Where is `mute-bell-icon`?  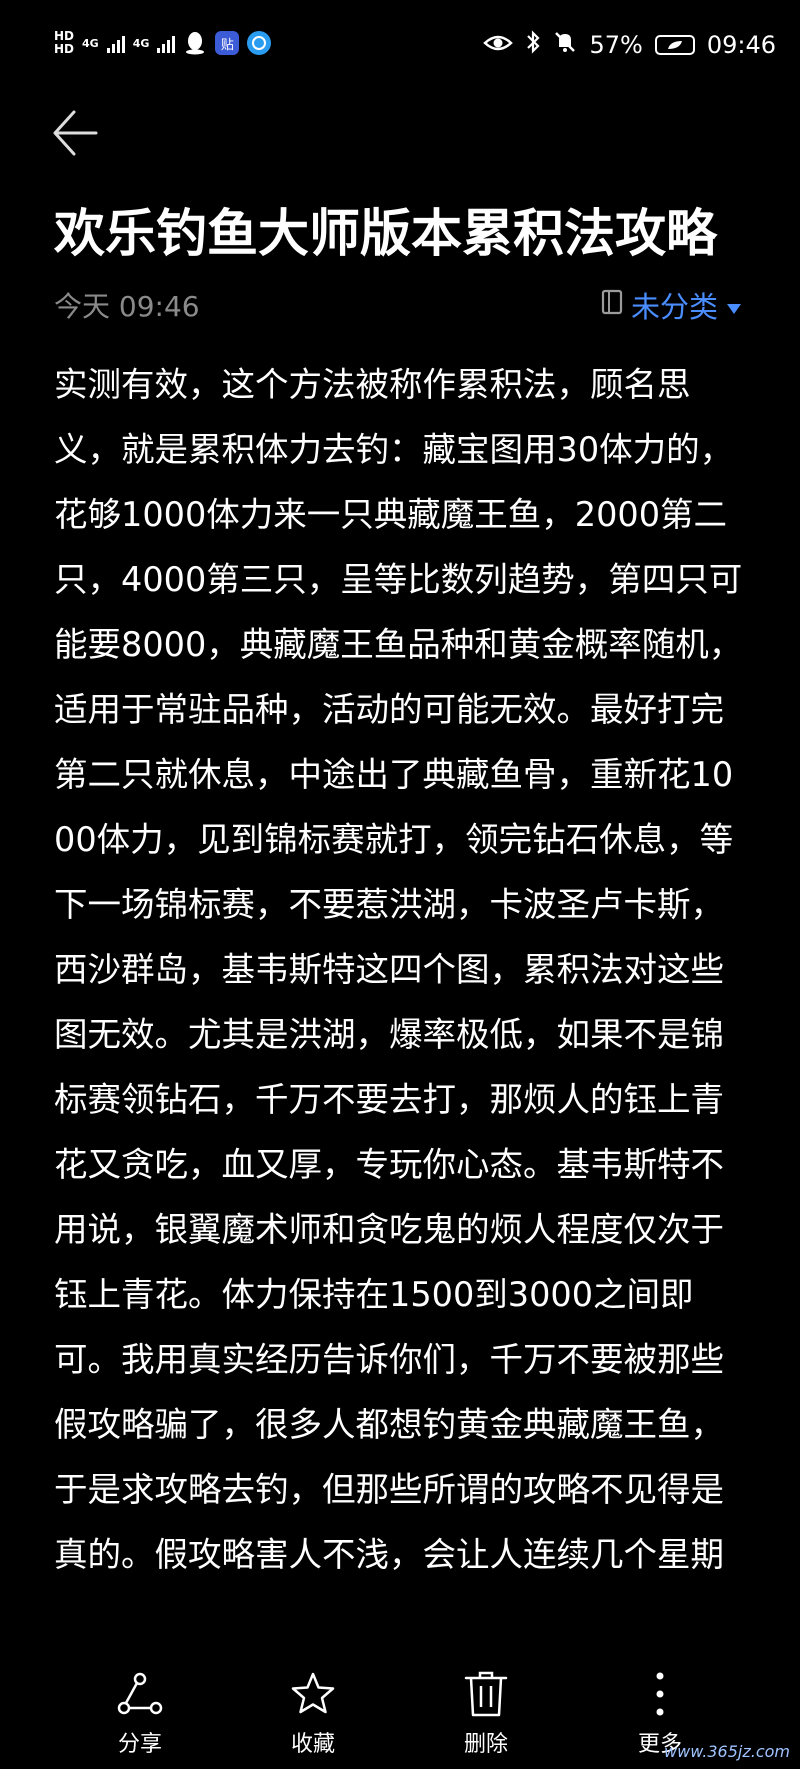 mute-bell-icon is located at coordinates (565, 45).